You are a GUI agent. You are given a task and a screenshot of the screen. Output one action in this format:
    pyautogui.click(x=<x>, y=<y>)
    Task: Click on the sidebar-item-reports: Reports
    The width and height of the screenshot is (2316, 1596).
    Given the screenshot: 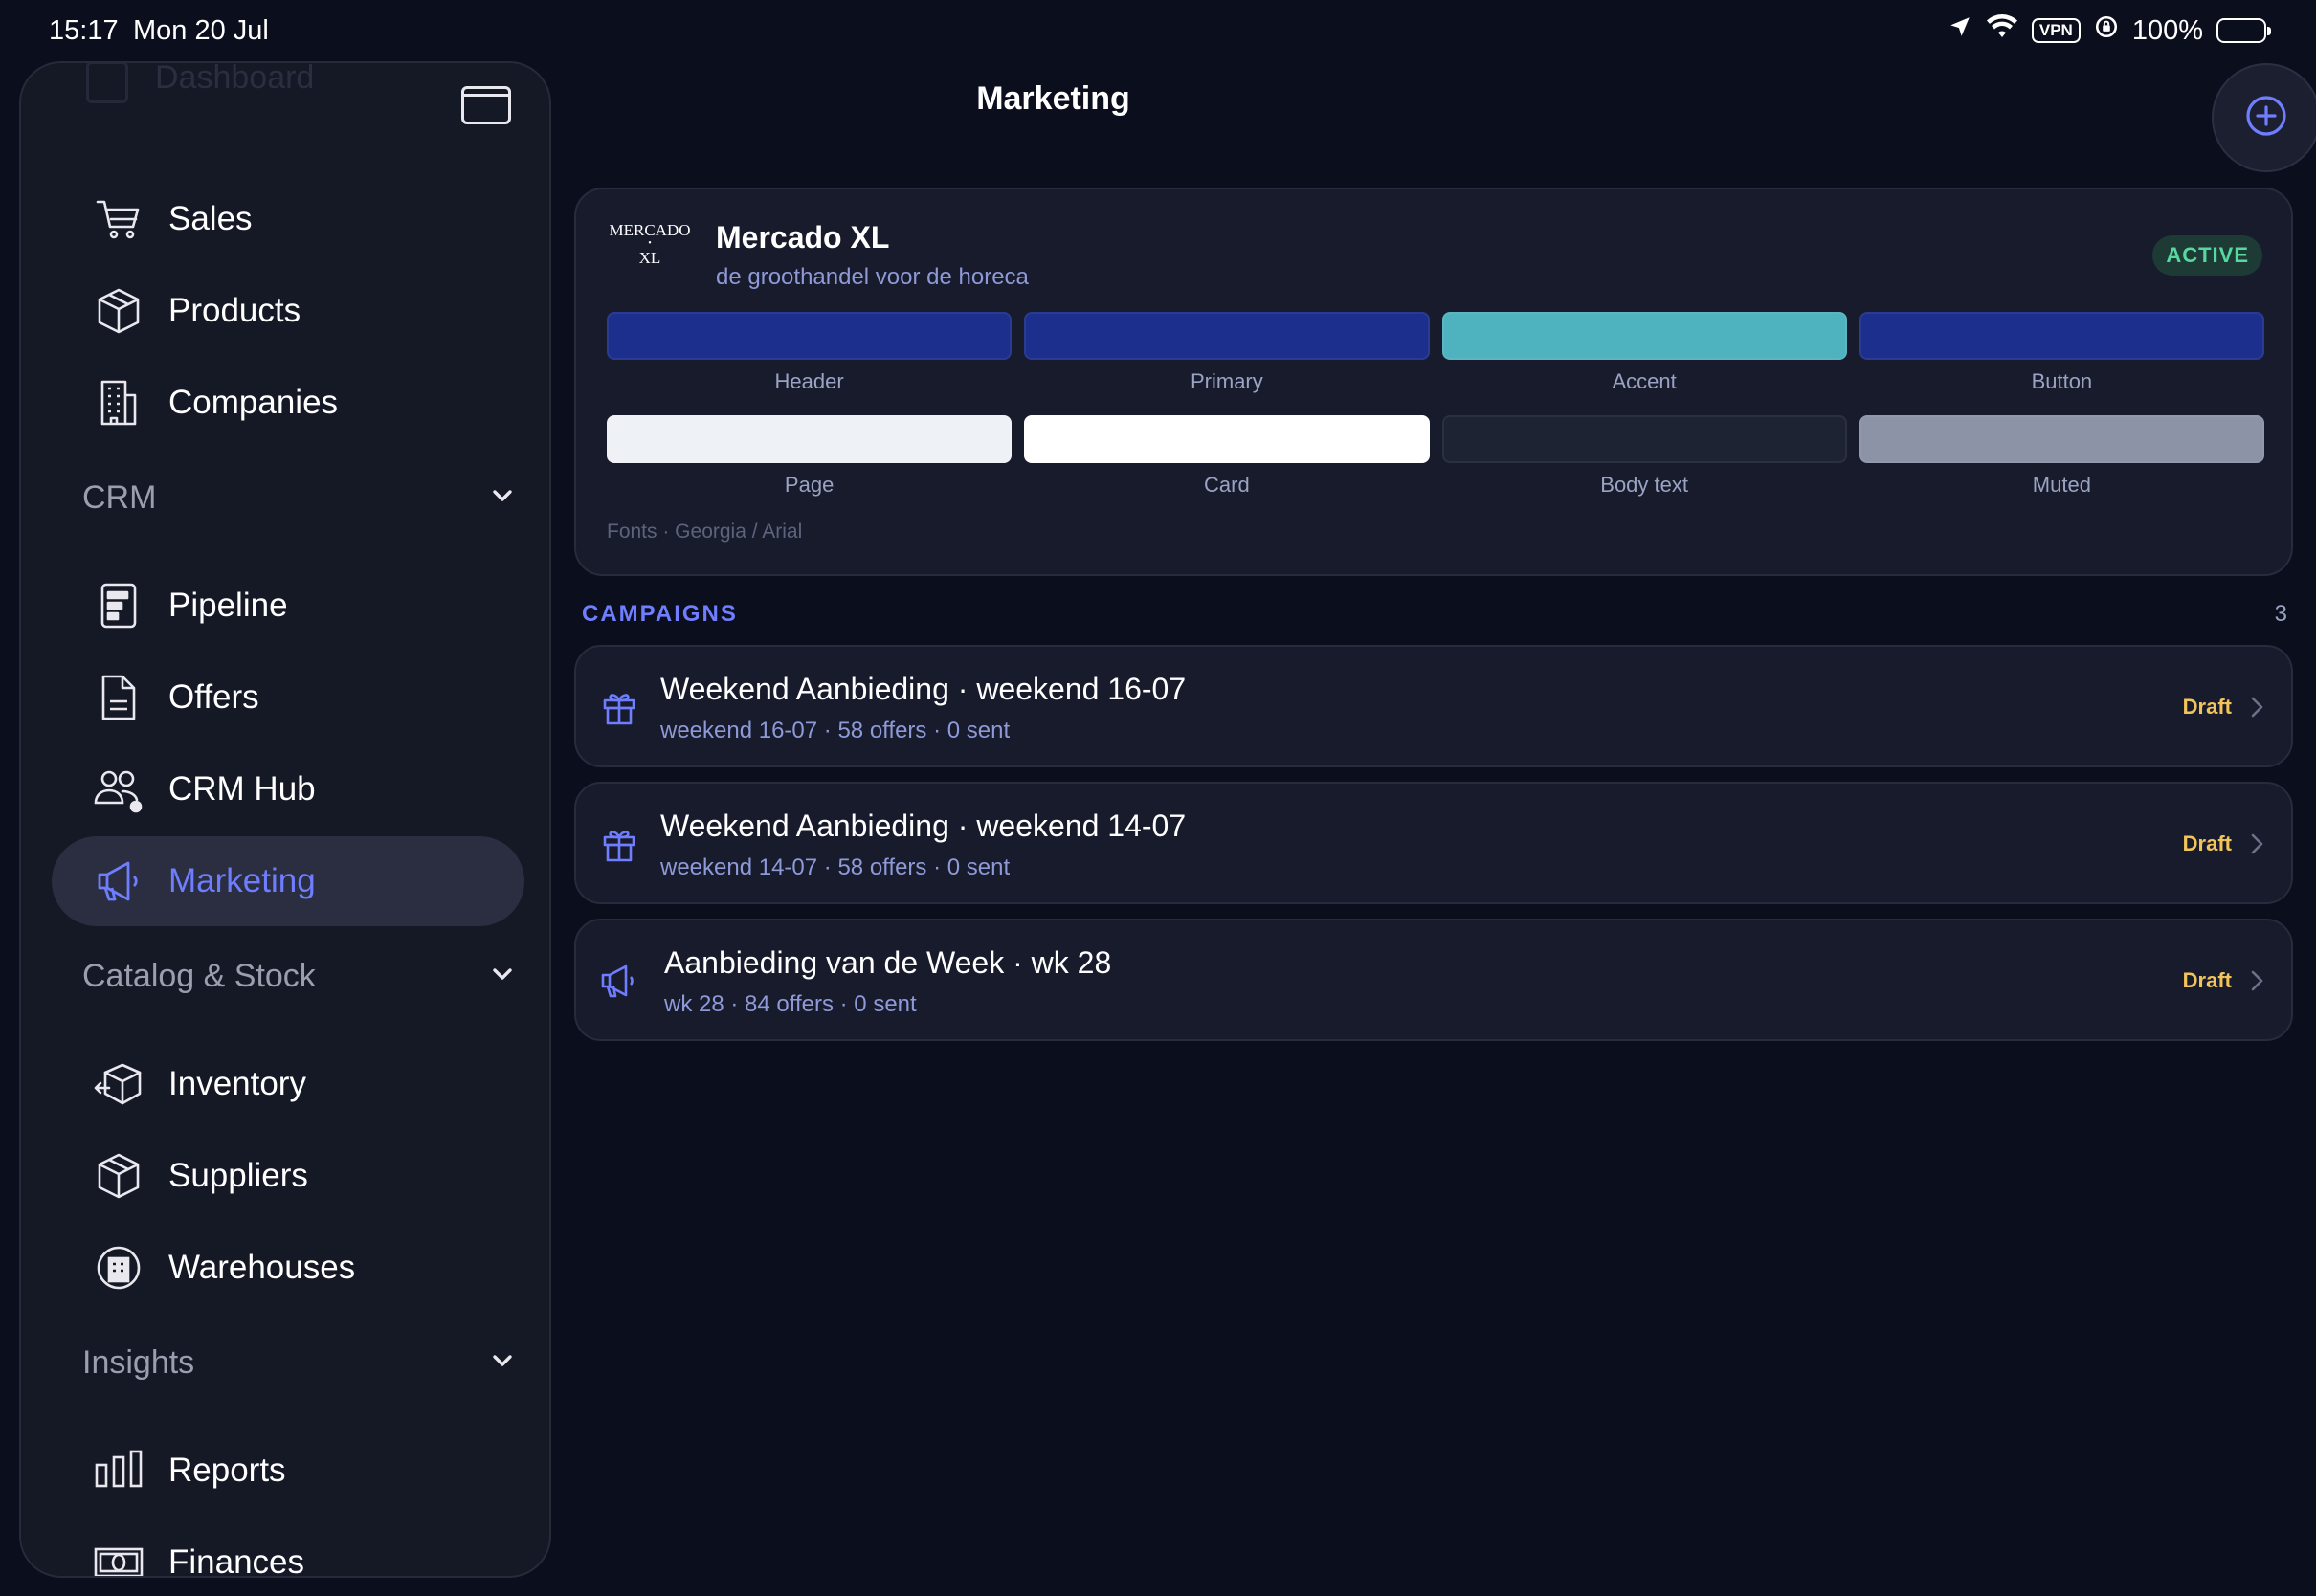 What is the action you would take?
    pyautogui.click(x=288, y=1471)
    